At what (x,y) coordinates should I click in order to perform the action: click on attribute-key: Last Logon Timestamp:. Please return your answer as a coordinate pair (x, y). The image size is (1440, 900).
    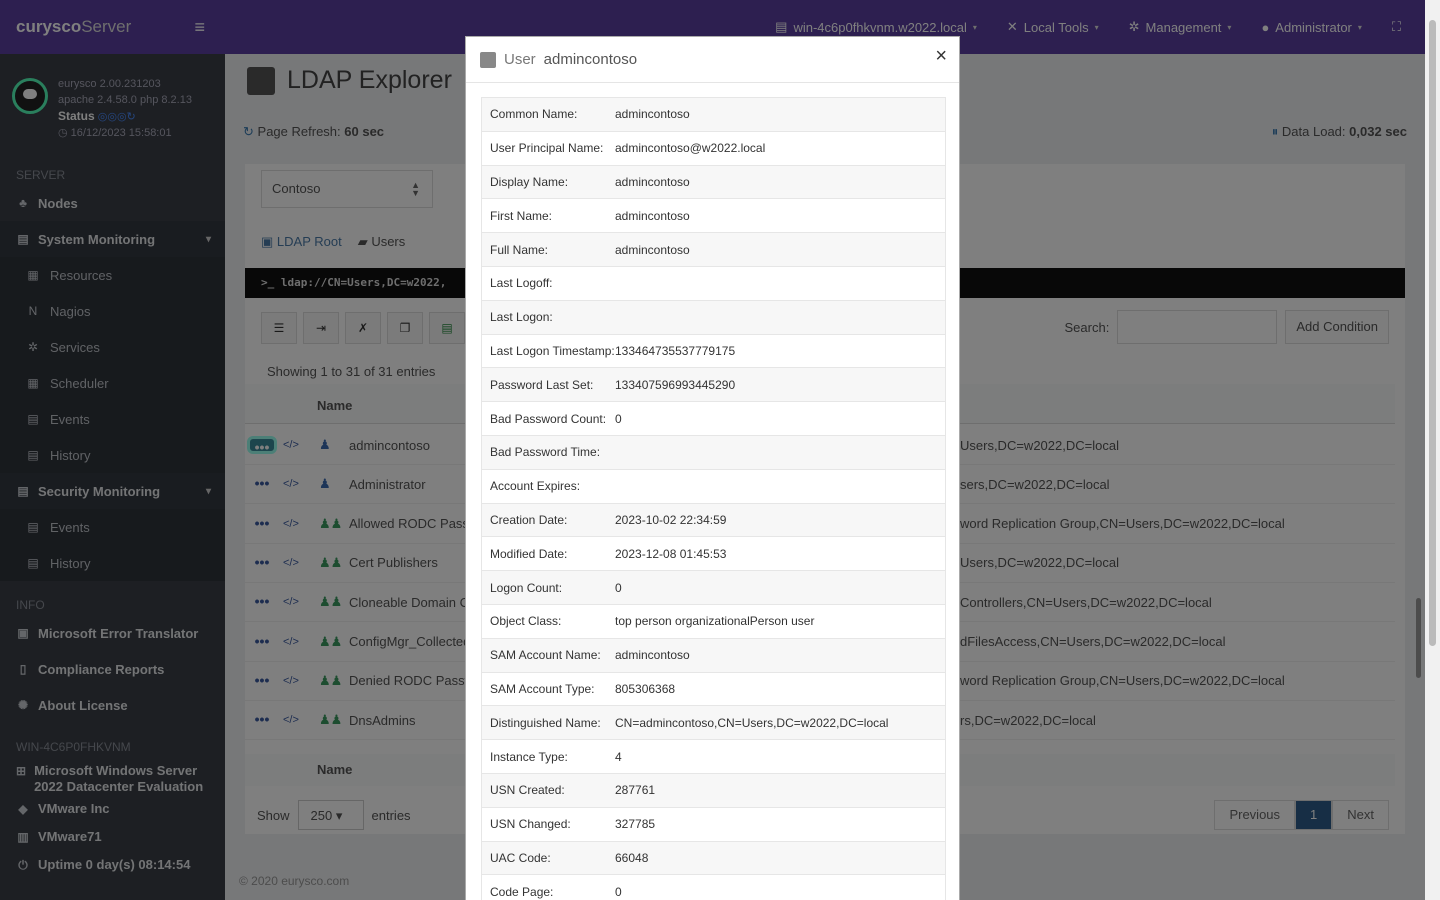
    Looking at the image, I should click on (552, 350).